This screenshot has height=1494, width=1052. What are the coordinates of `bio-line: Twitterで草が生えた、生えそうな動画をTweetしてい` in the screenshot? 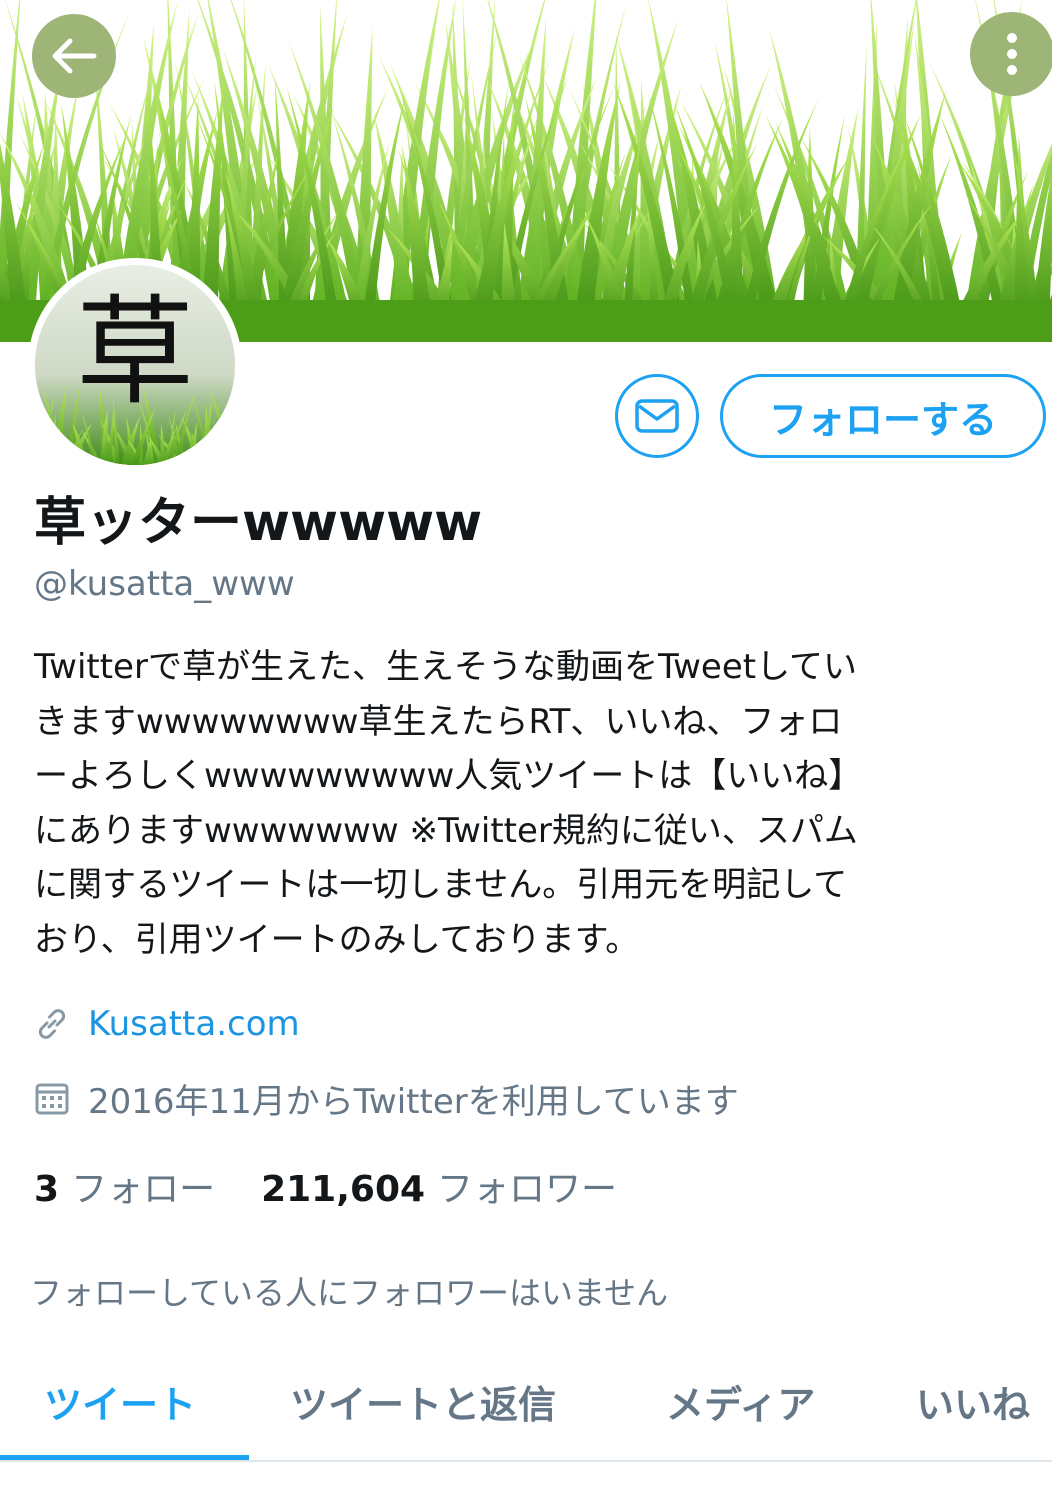 It's located at (446, 667).